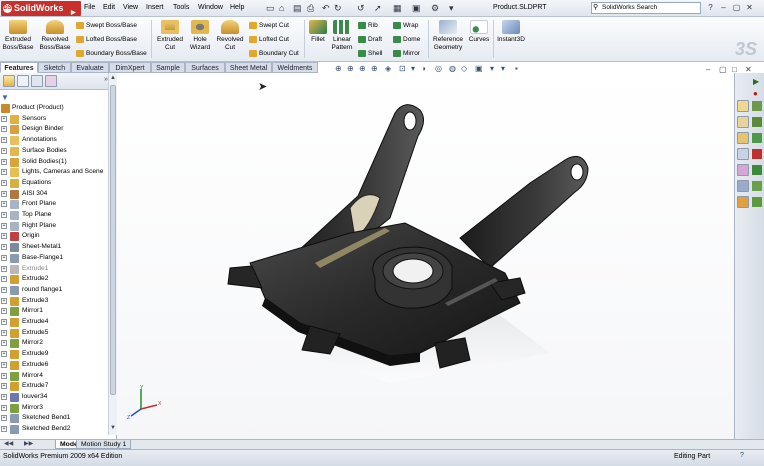 The height and width of the screenshot is (466, 764). I want to click on tab-sheet-metal: Sheet Metal, so click(248, 67).